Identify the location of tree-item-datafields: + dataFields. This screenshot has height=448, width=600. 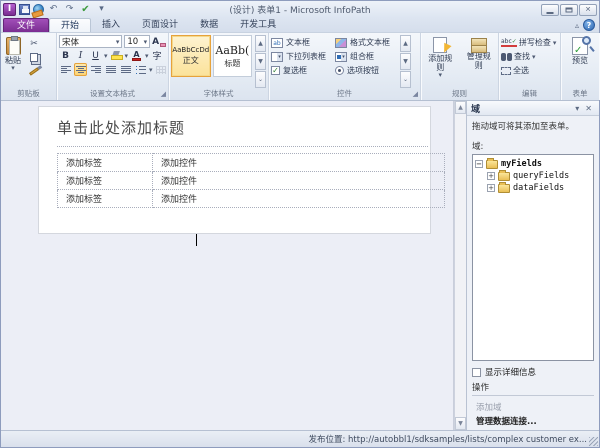
(539, 187).